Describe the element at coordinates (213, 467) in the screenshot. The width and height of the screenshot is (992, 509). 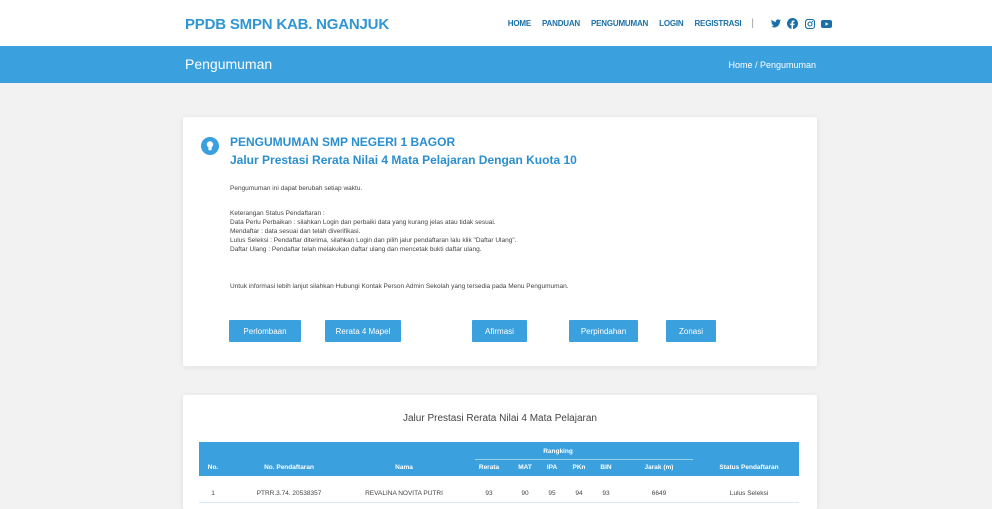
I see `col-no: No.` at that location.